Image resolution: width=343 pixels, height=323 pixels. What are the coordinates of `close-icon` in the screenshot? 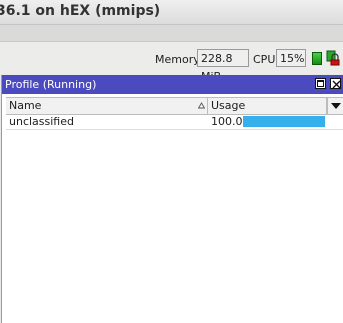 It's located at (336, 84).